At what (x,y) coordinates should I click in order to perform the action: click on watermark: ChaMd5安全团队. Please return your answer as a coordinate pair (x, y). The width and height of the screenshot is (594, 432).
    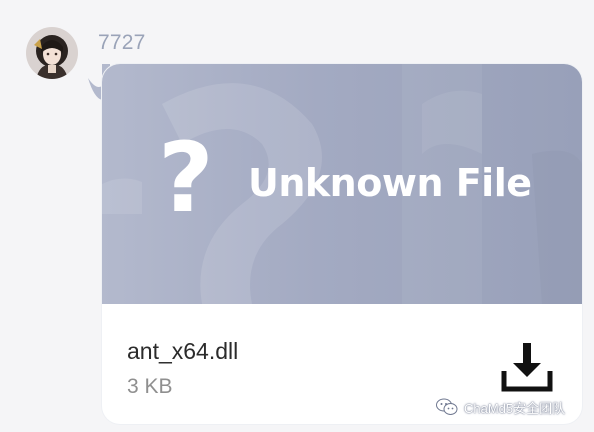
    Looking at the image, I should click on (500, 407).